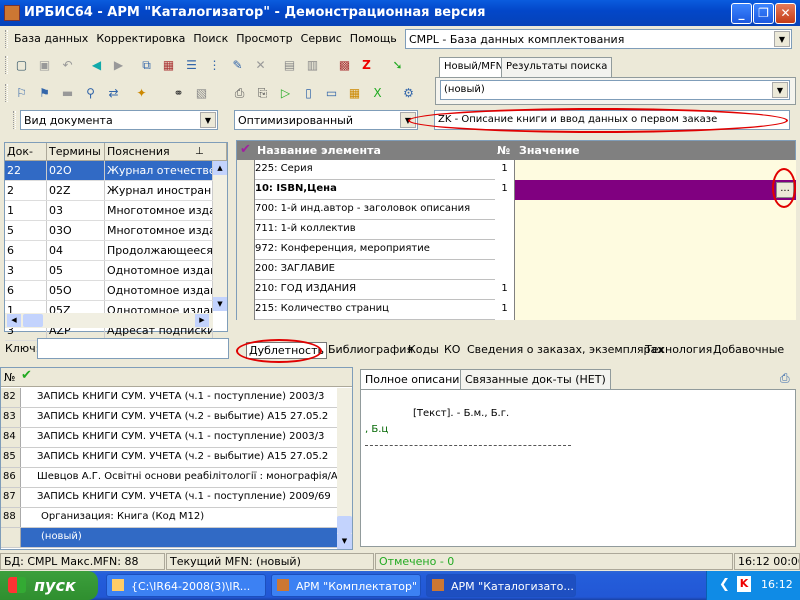 This screenshot has width=800, height=600. Describe the element at coordinates (354, 94) in the screenshot. I see `report-icon: ▦` at that location.